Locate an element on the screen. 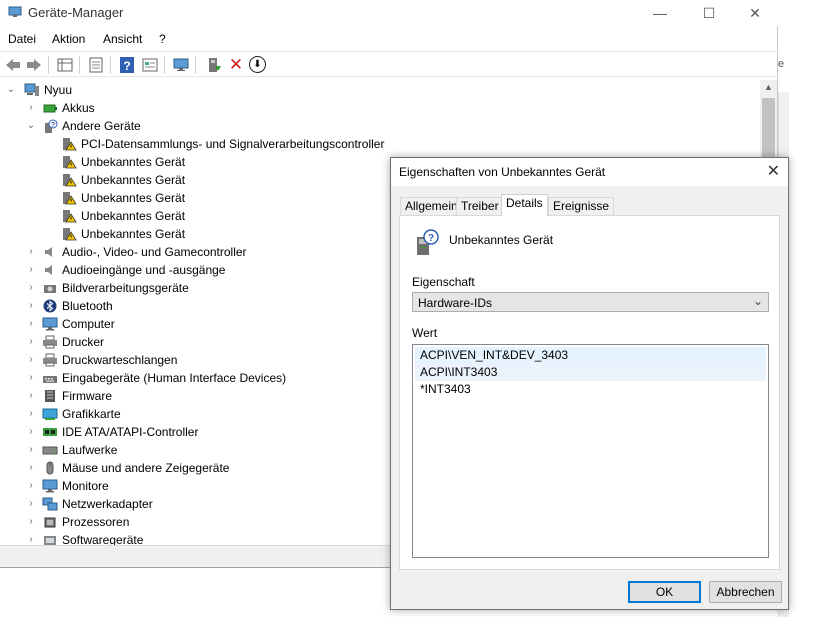 Image resolution: width=819 pixels, height=617 pixels. tab-details: Details is located at coordinates (524, 205).